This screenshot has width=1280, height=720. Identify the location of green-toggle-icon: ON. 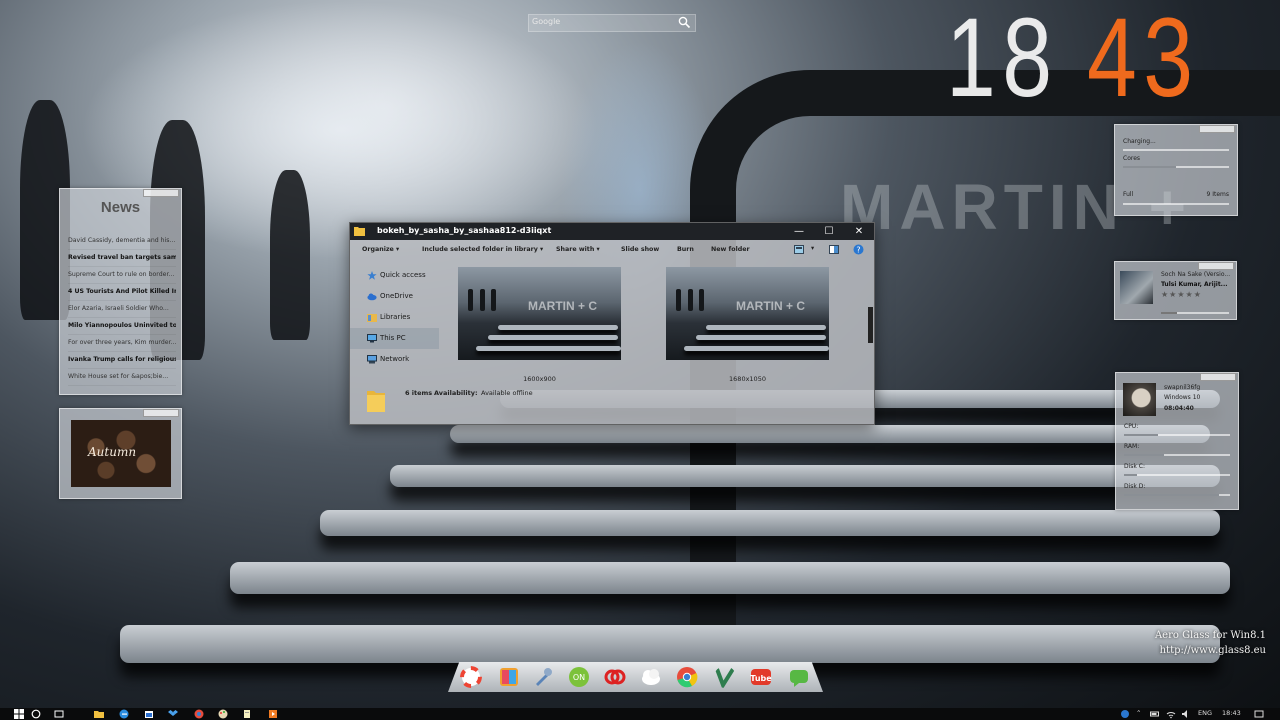
(579, 677).